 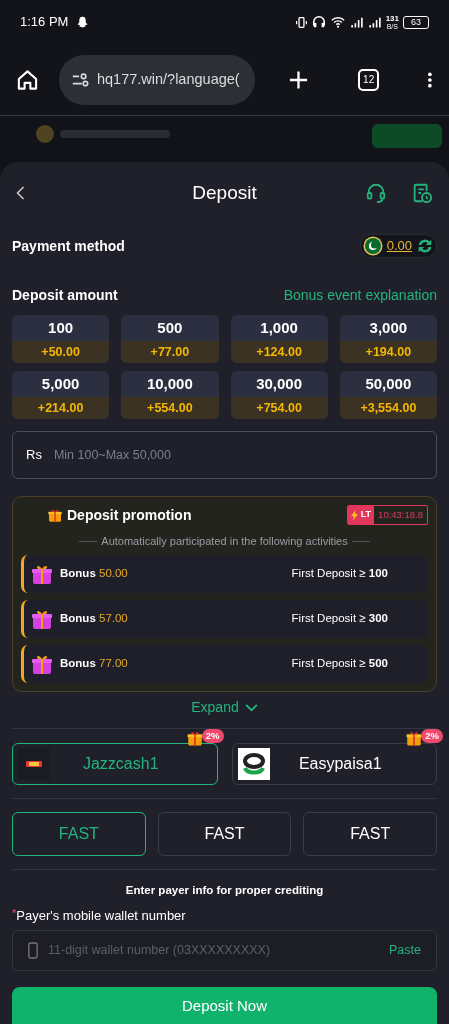 I want to click on deposit-condition: First Deposit ≥ 100, so click(x=339, y=574).